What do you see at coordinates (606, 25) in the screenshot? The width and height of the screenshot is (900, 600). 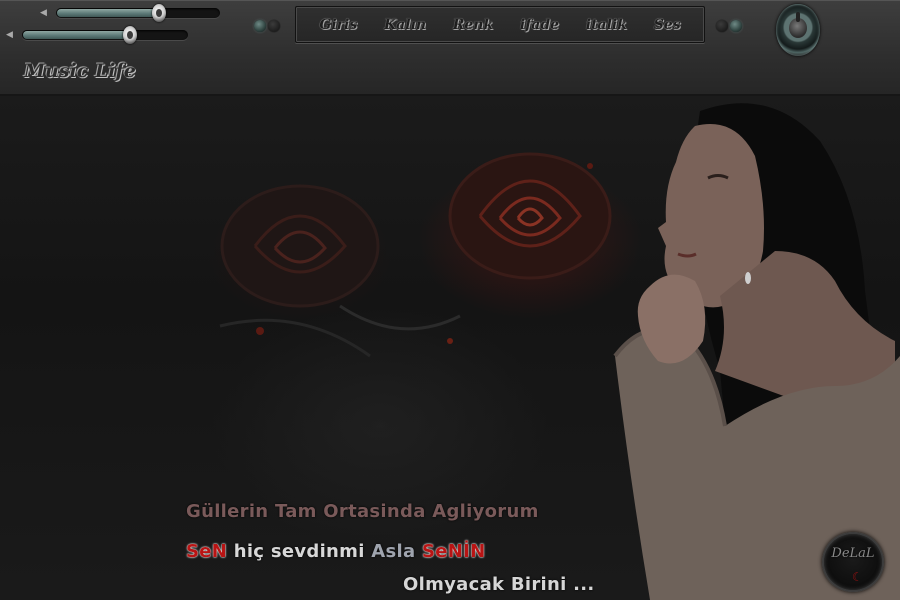 I see `menu-item-italik: italik` at bounding box center [606, 25].